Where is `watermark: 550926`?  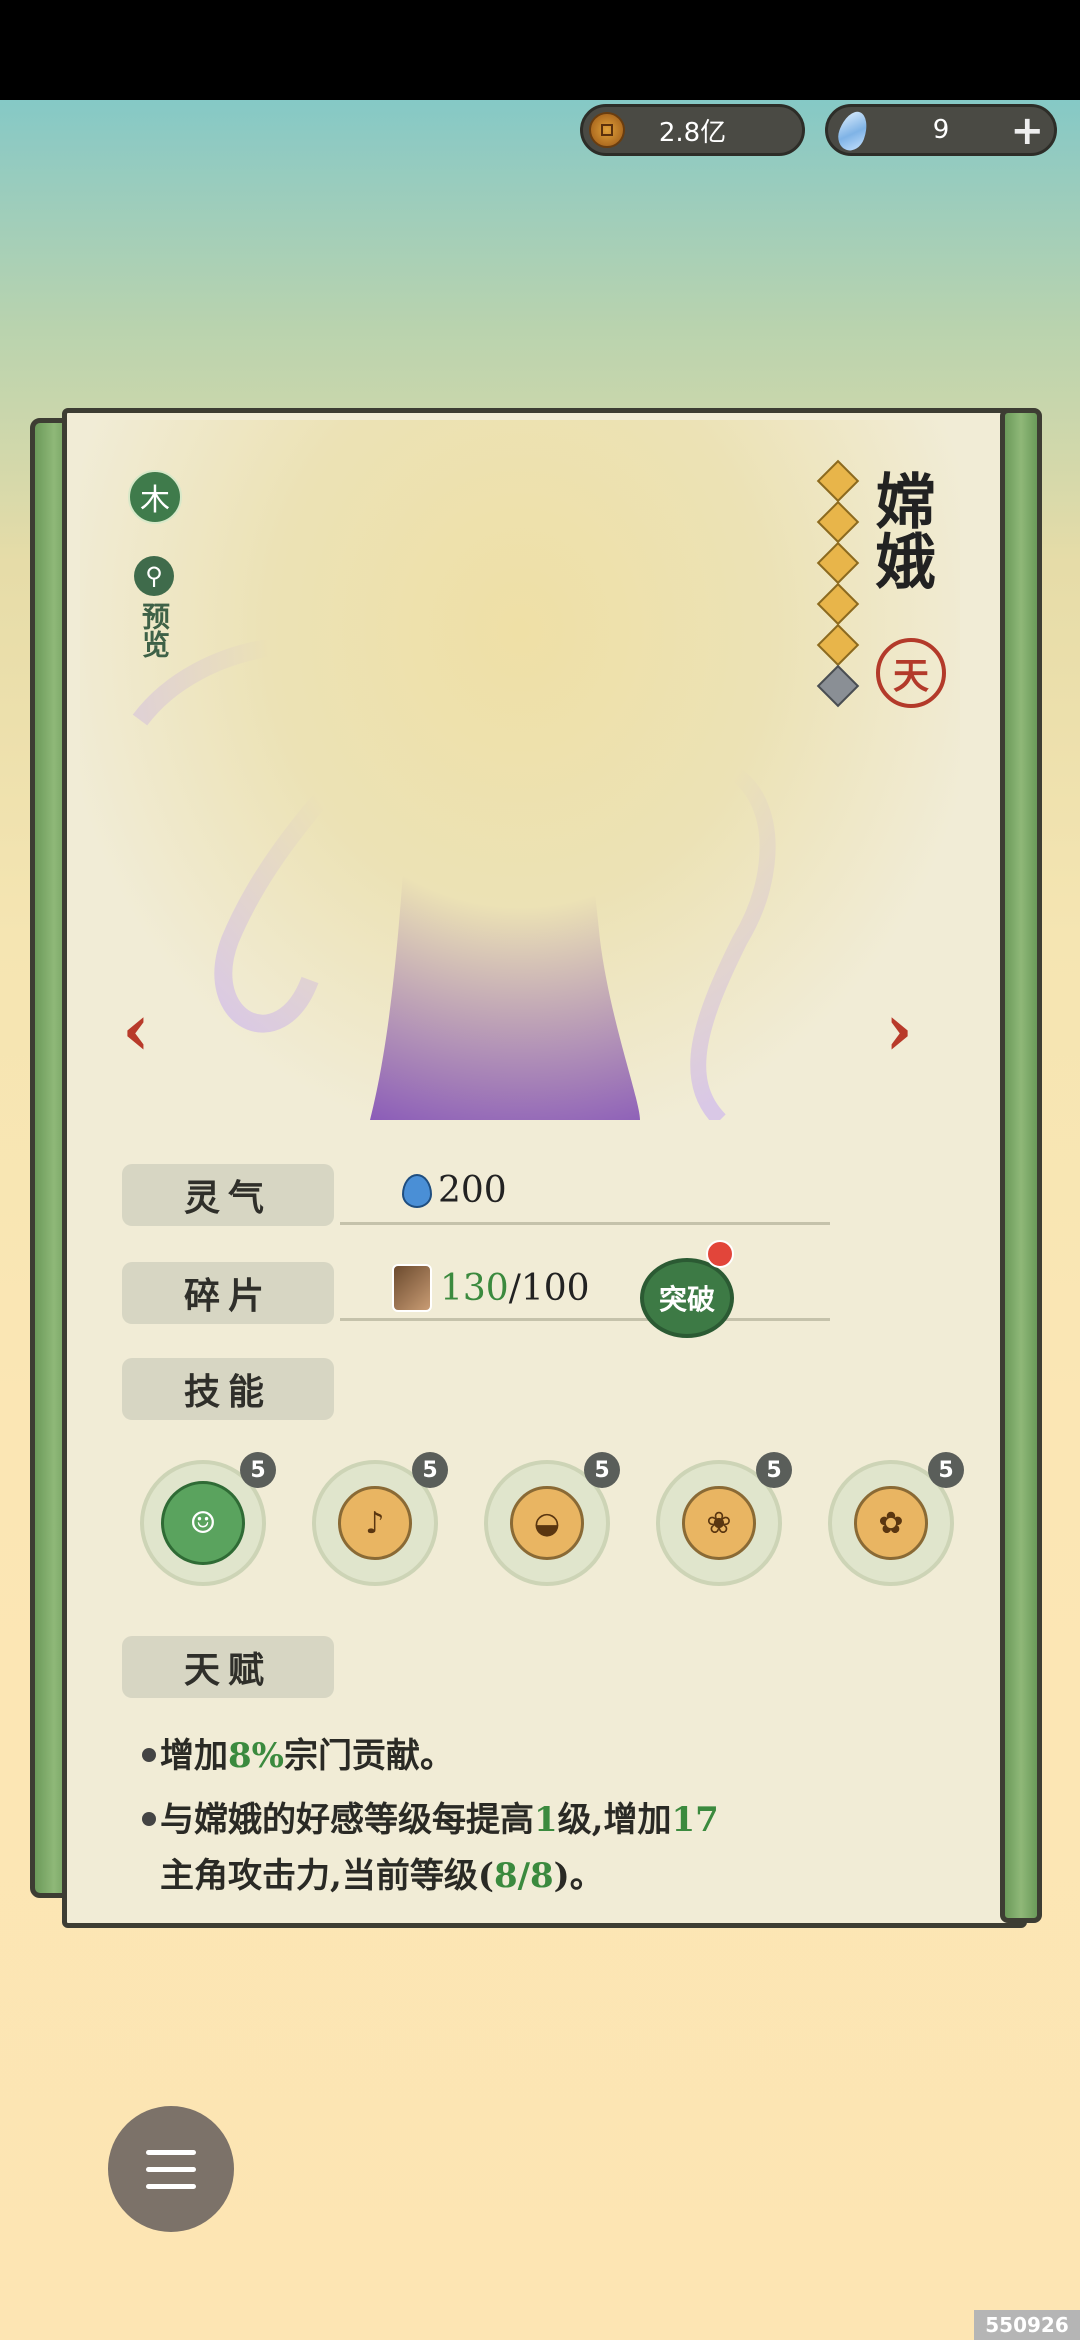 watermark: 550926 is located at coordinates (1027, 2325).